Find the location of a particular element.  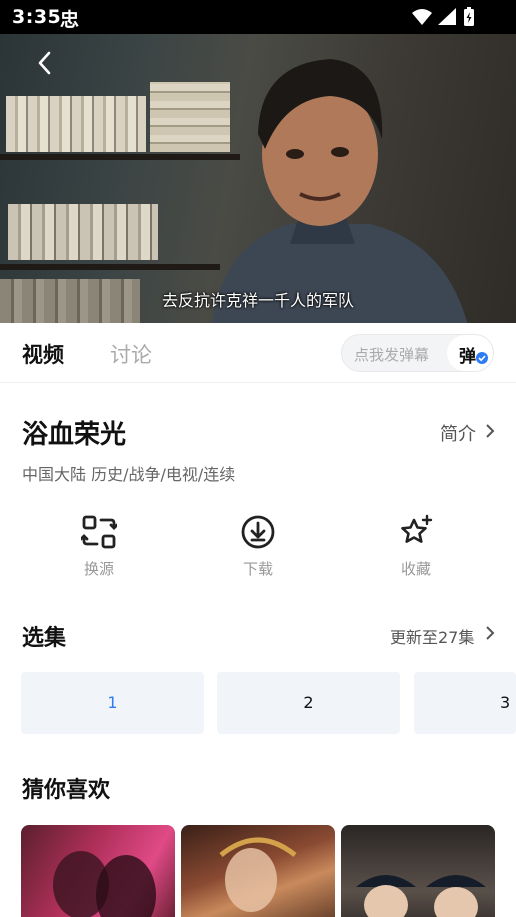

signal-icon is located at coordinates (447, 16).